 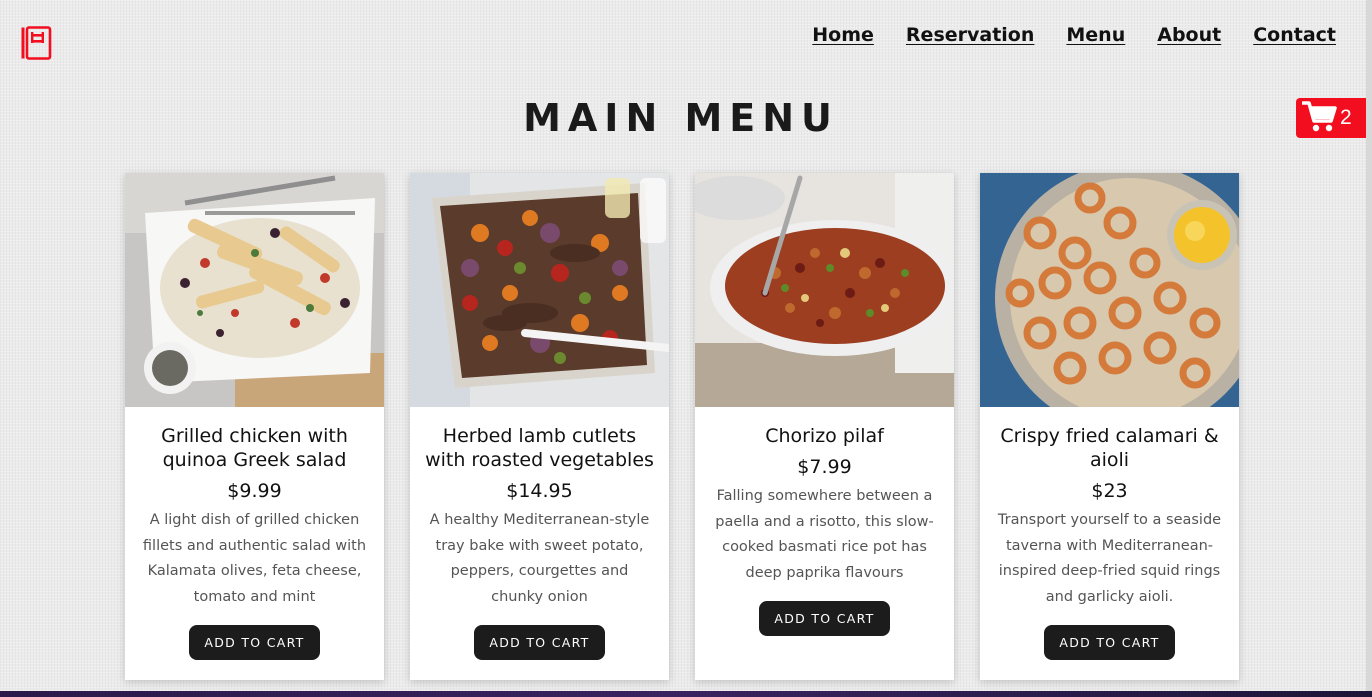 What do you see at coordinates (254, 491) in the screenshot?
I see `dish-price: $9.99` at bounding box center [254, 491].